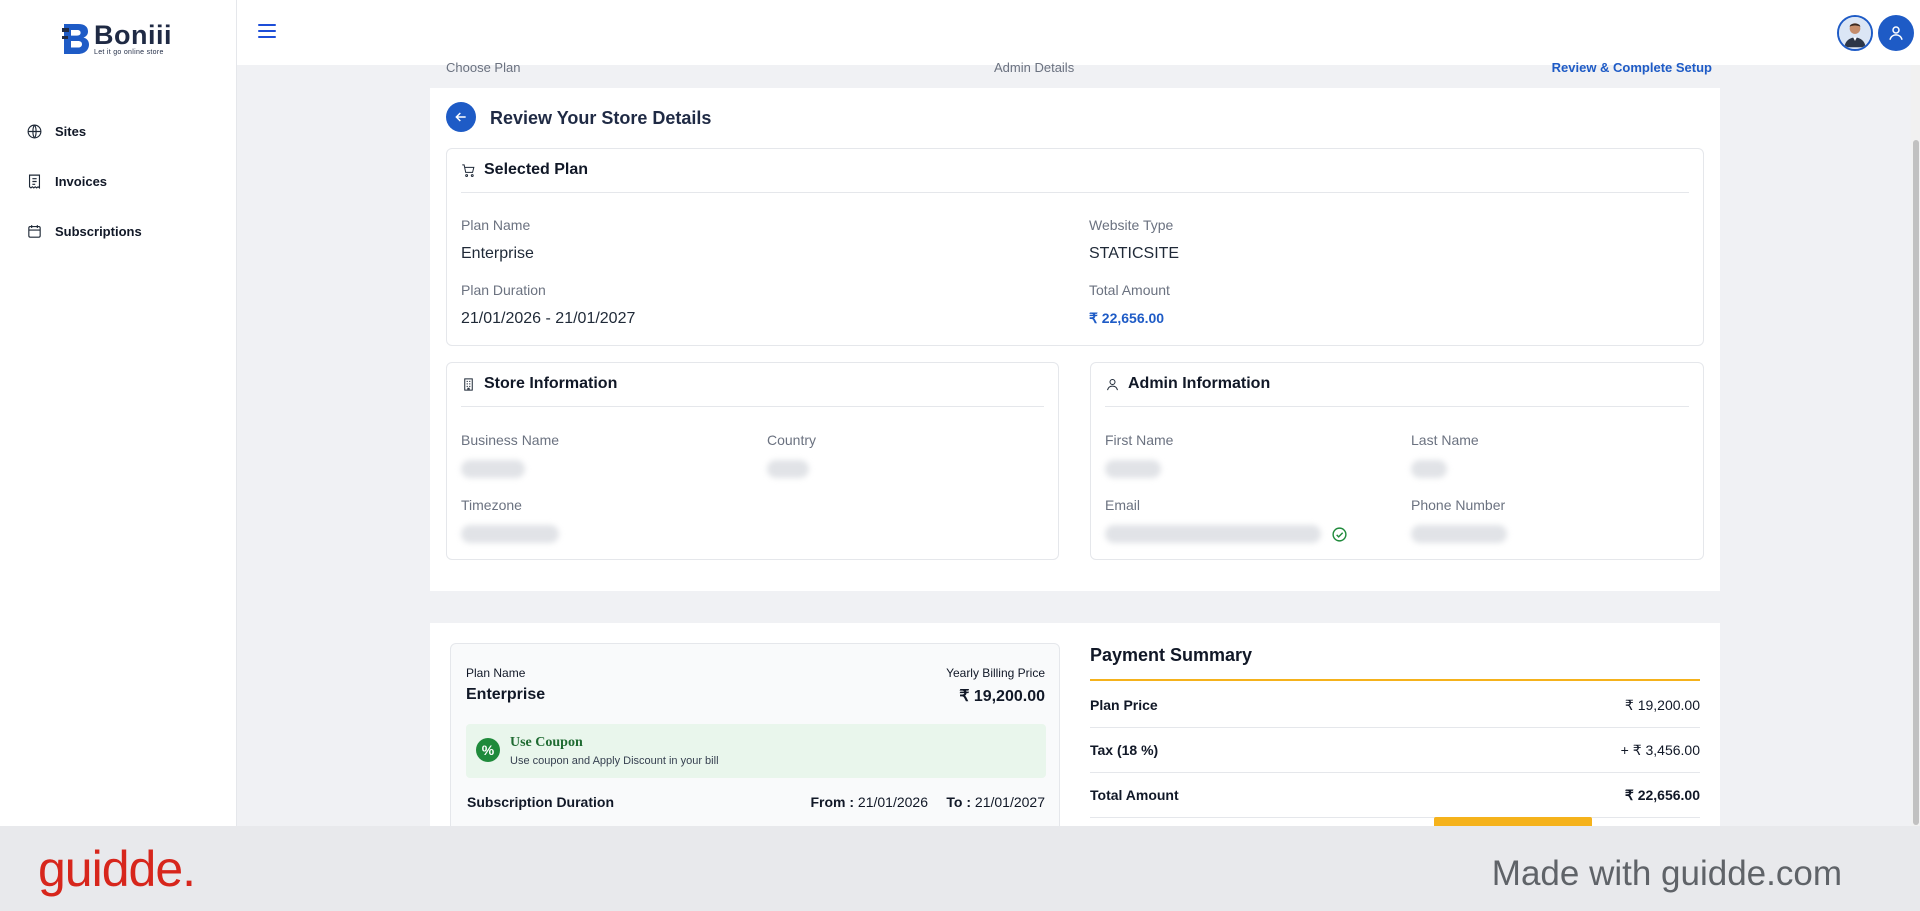 The width and height of the screenshot is (1920, 911). What do you see at coordinates (34, 181) in the screenshot?
I see `receipt-icon` at bounding box center [34, 181].